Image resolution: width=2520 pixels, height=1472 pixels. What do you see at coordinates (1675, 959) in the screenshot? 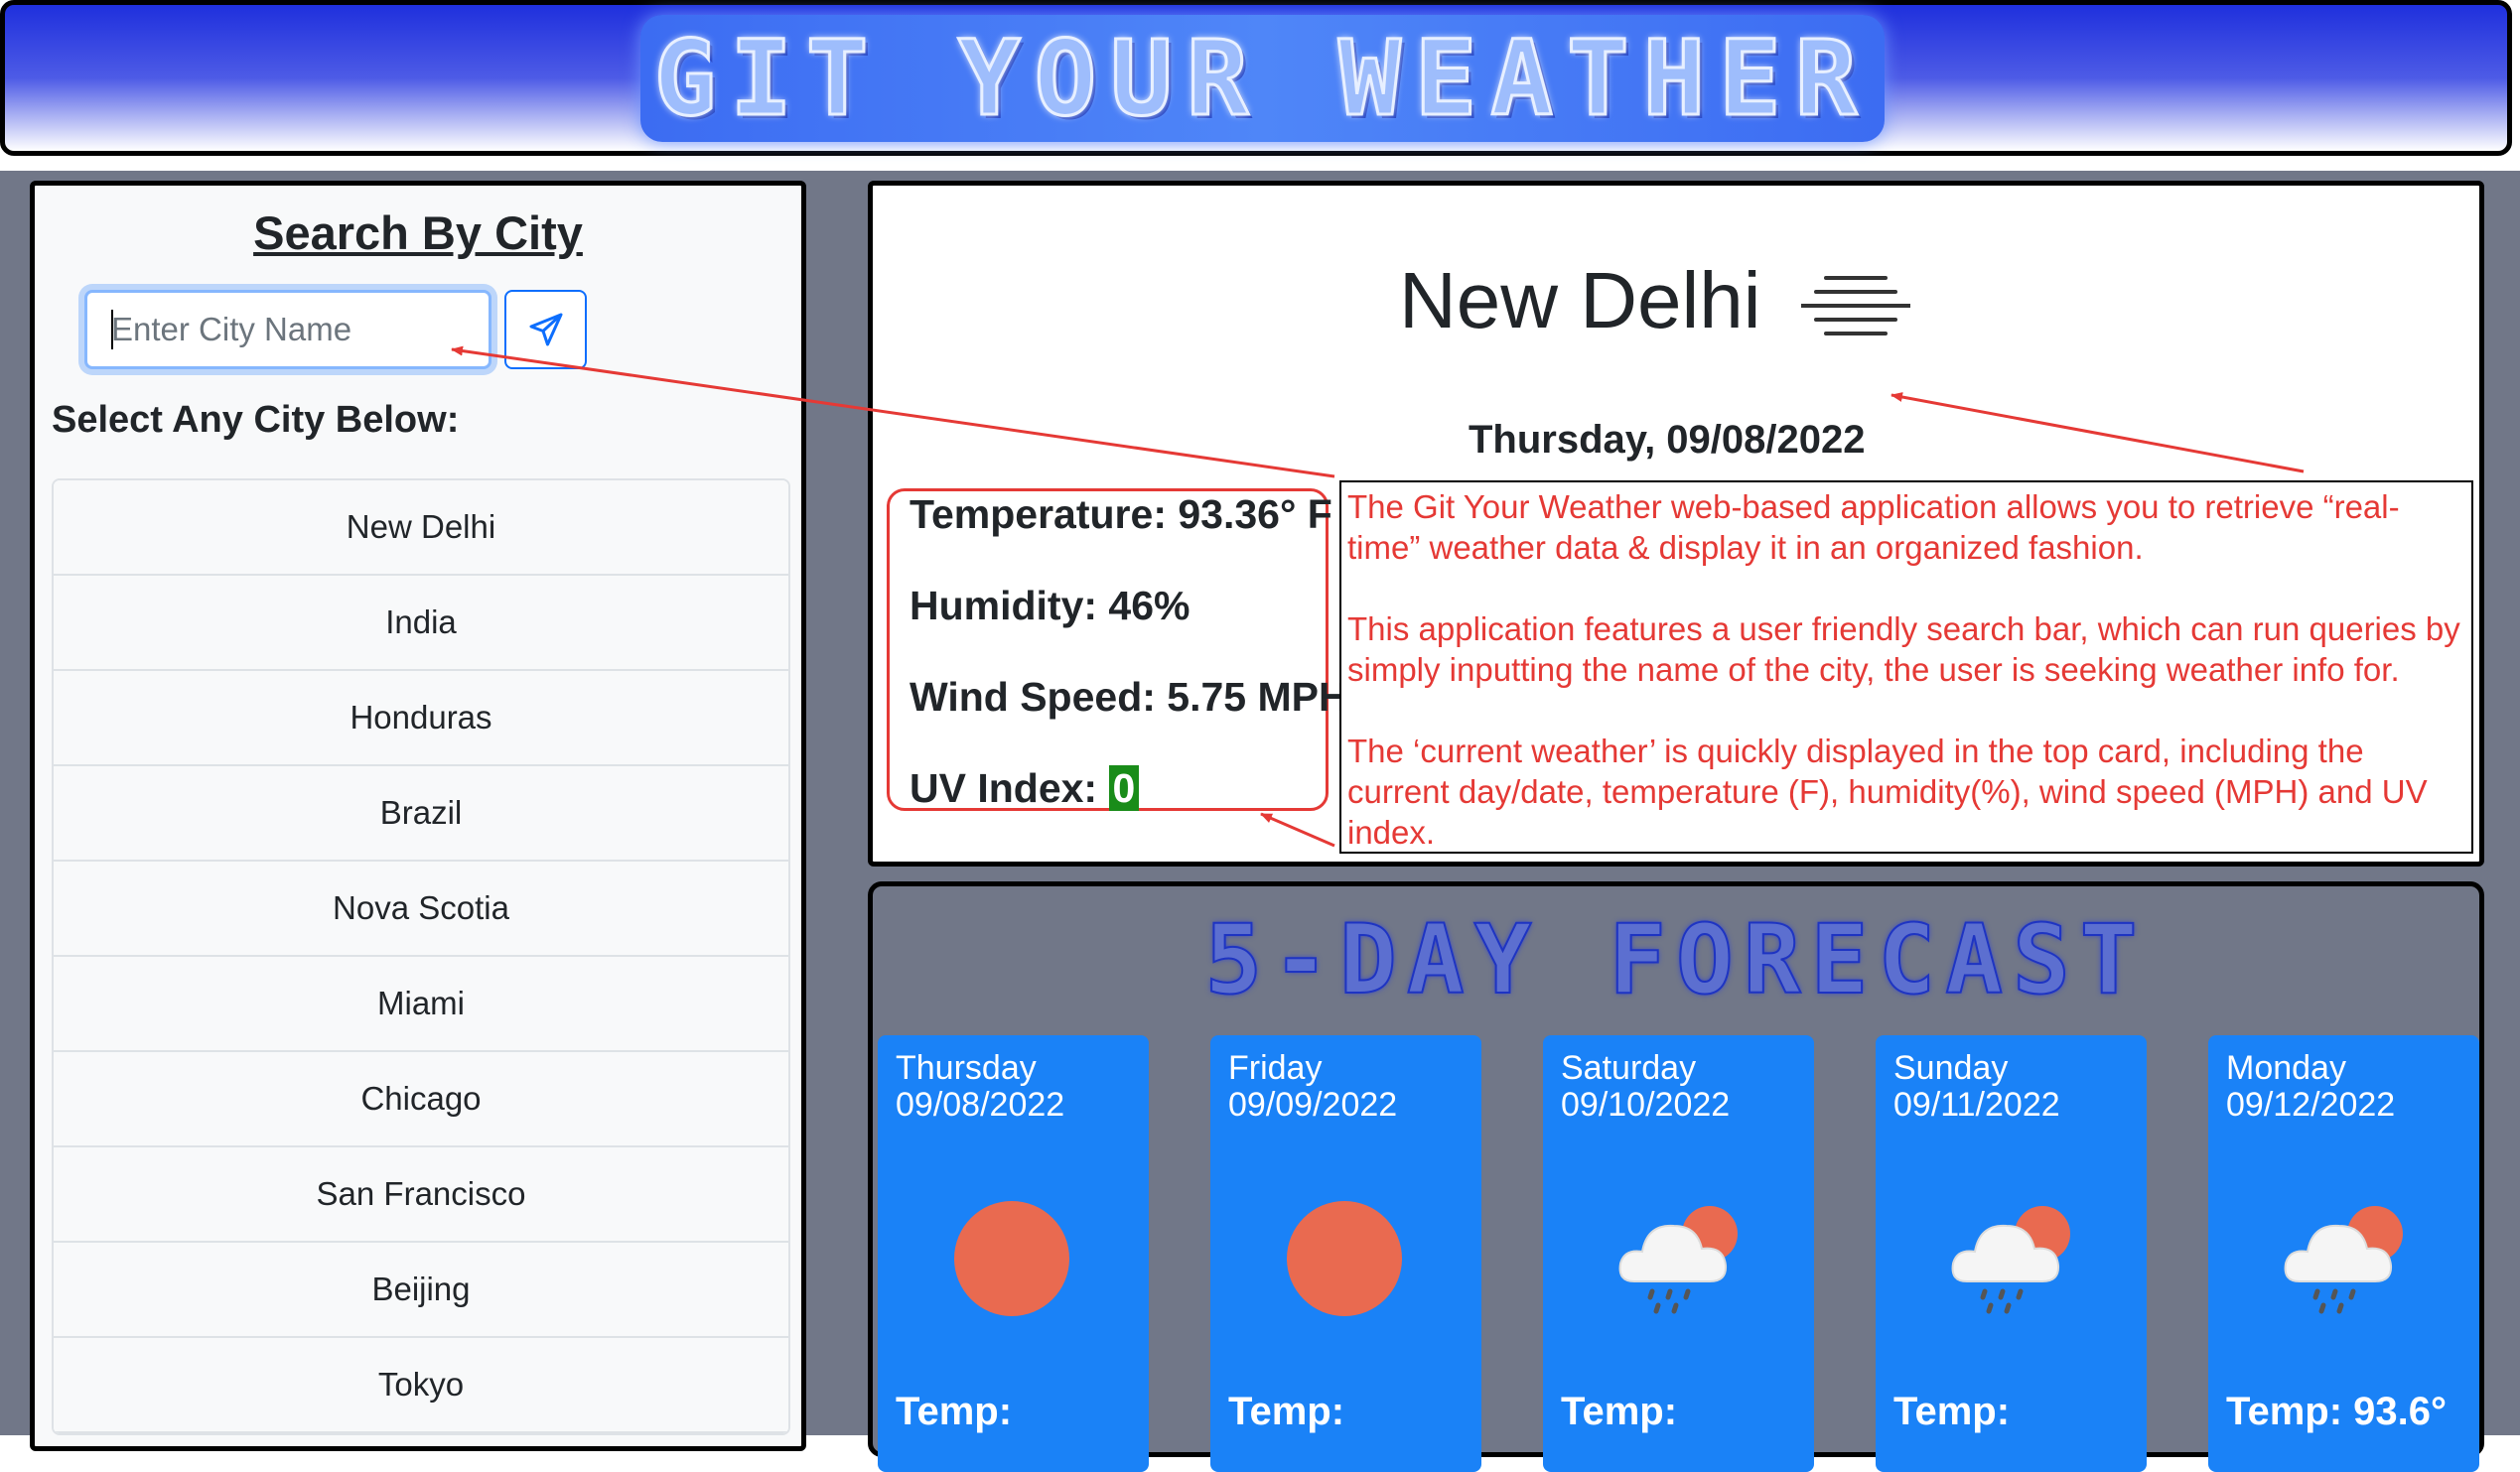
I see `forecast-title: 5-DAY FORECAST` at bounding box center [1675, 959].